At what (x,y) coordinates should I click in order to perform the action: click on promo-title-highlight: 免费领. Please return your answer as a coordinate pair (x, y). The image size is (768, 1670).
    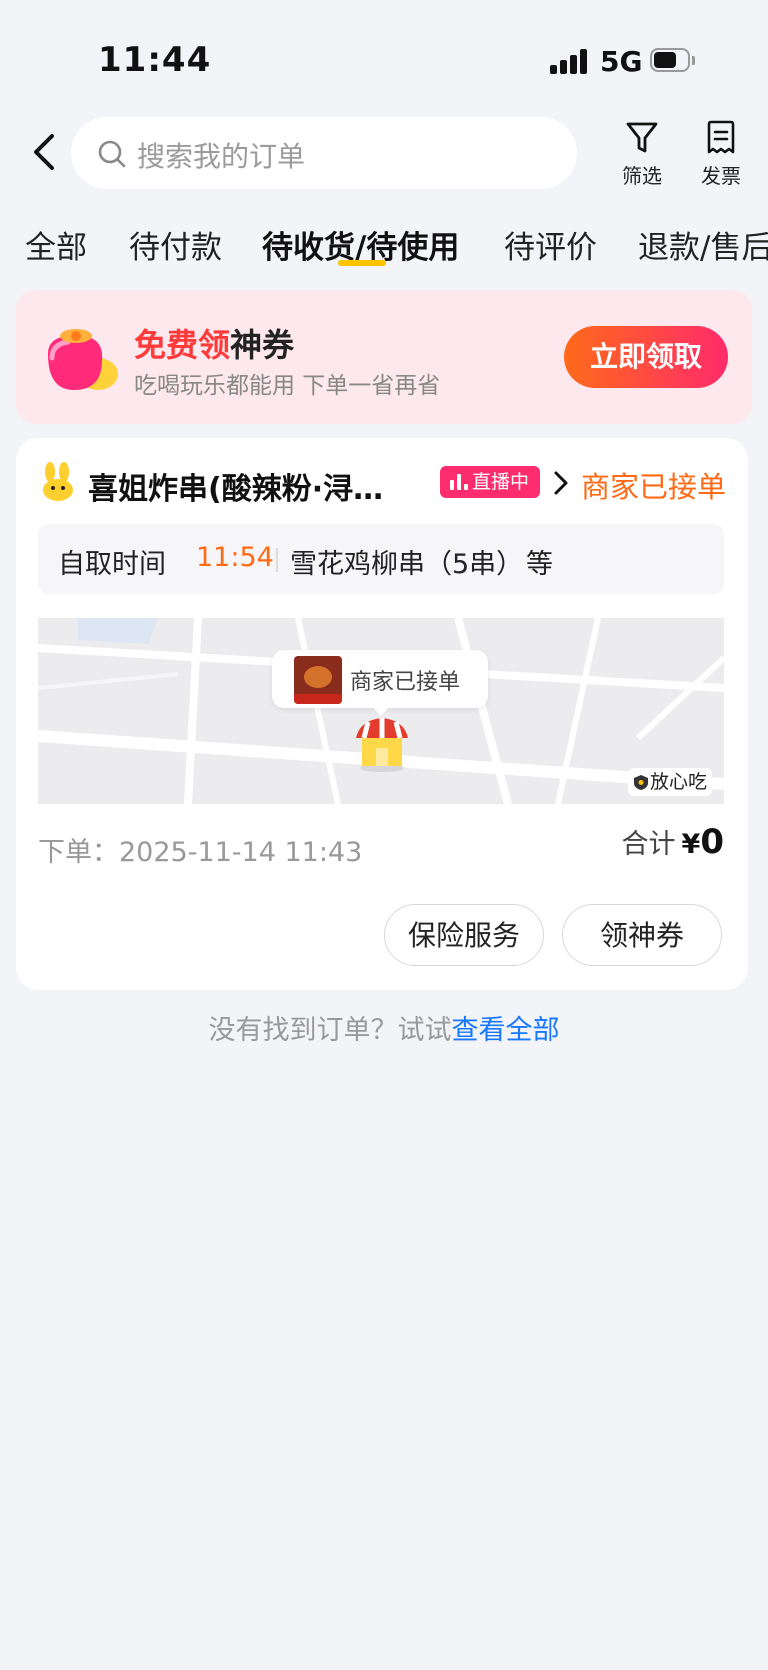
    Looking at the image, I should click on (182, 345).